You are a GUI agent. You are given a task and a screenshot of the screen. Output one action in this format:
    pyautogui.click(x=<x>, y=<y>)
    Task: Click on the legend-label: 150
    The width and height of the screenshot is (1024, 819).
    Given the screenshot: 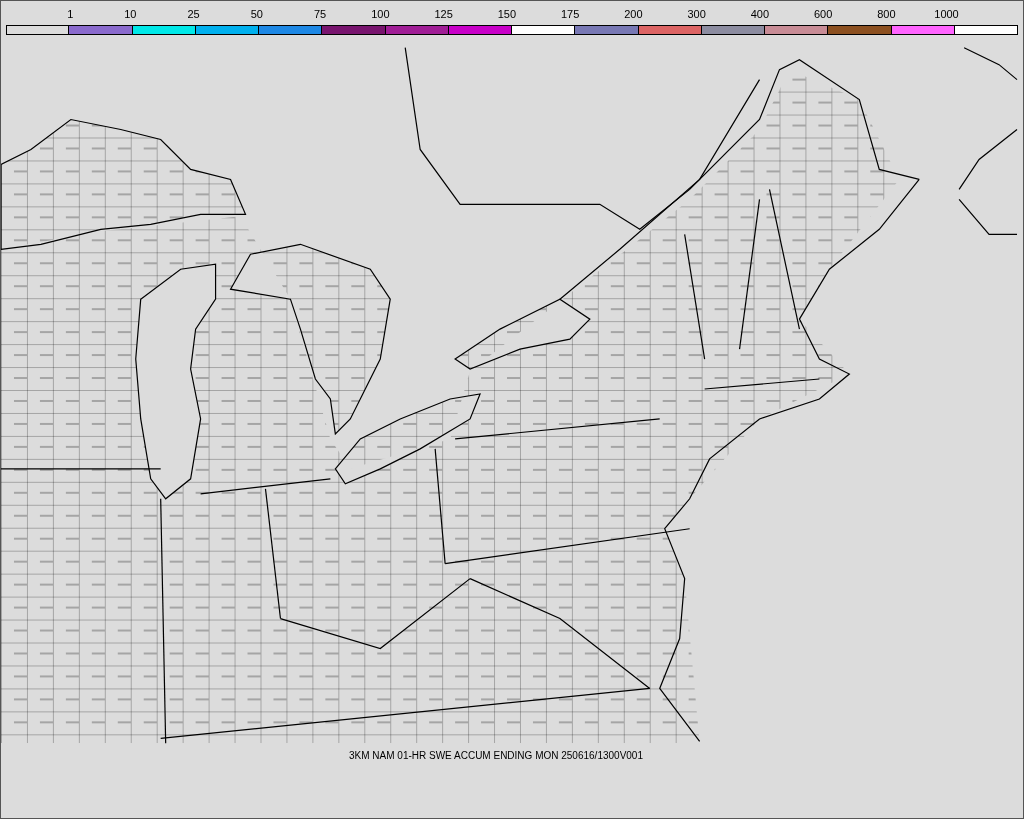 What is the action you would take?
    pyautogui.click(x=506, y=14)
    